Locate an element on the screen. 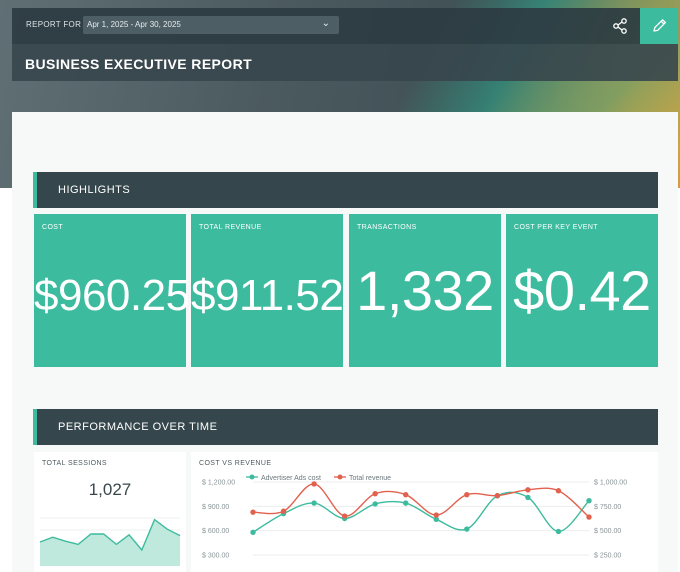 The width and height of the screenshot is (680, 572). section-title: PERFORMANCE OVER TIME is located at coordinates (138, 427).